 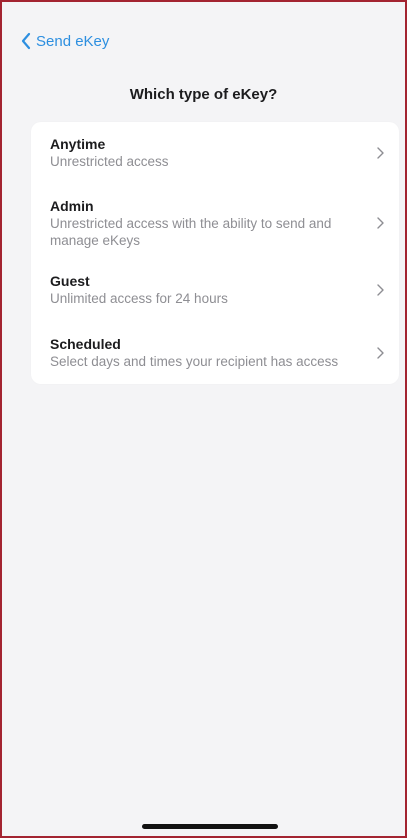 What do you see at coordinates (217, 152) in the screenshot?
I see `option-anytime: Anytime Unrestricted access` at bounding box center [217, 152].